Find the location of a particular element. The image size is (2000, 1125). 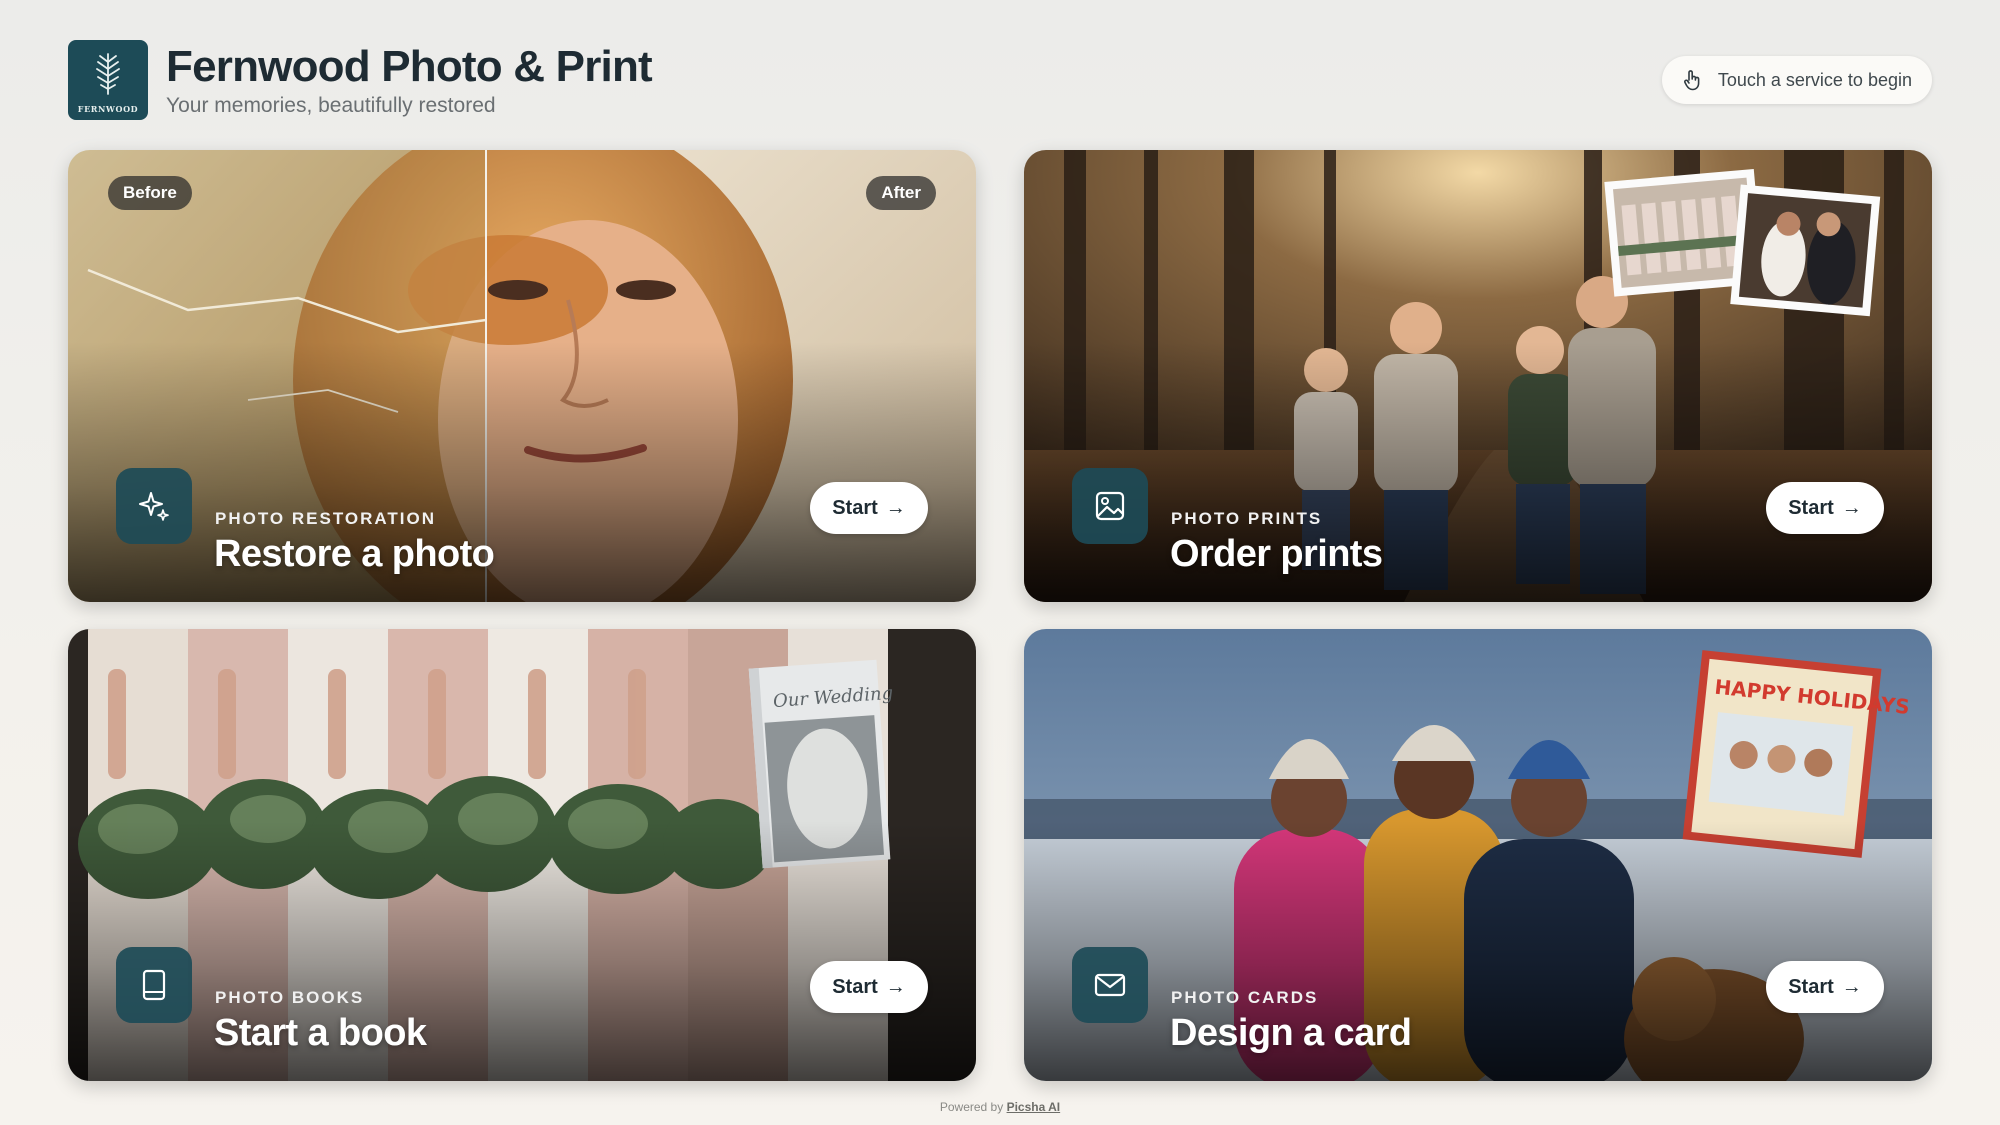

fernwood-logo: FERNWOOD is located at coordinates (108, 80).